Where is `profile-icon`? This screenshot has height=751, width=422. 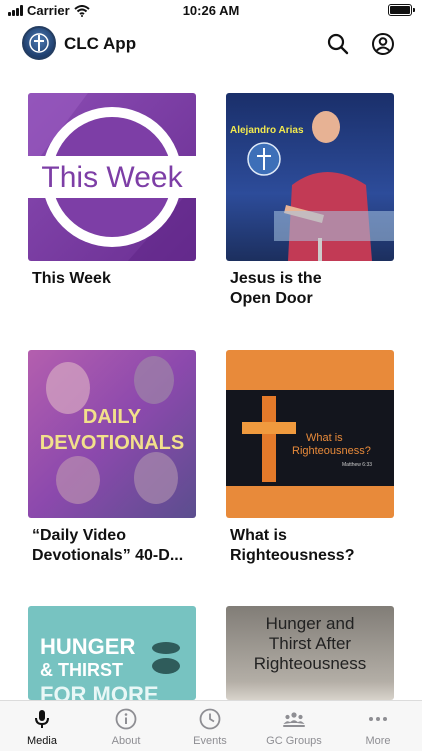 profile-icon is located at coordinates (383, 44).